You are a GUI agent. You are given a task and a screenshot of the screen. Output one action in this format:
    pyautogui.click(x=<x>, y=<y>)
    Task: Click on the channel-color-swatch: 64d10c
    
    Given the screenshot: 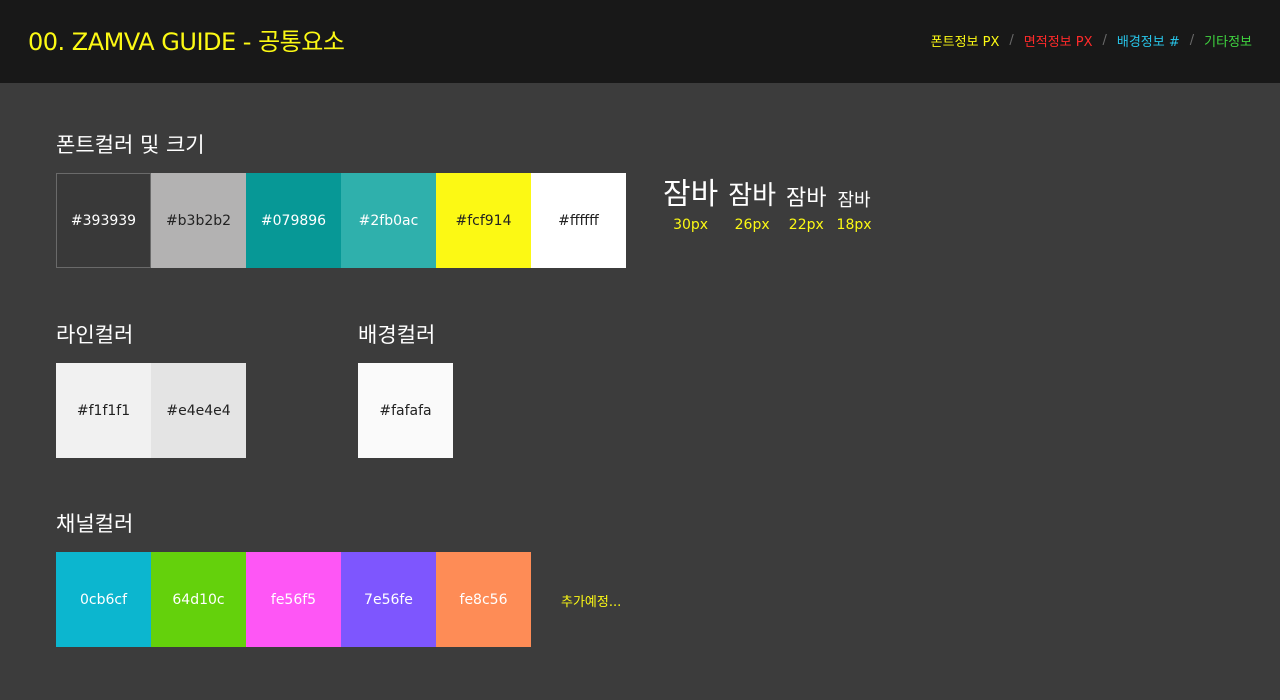 What is the action you would take?
    pyautogui.click(x=198, y=599)
    